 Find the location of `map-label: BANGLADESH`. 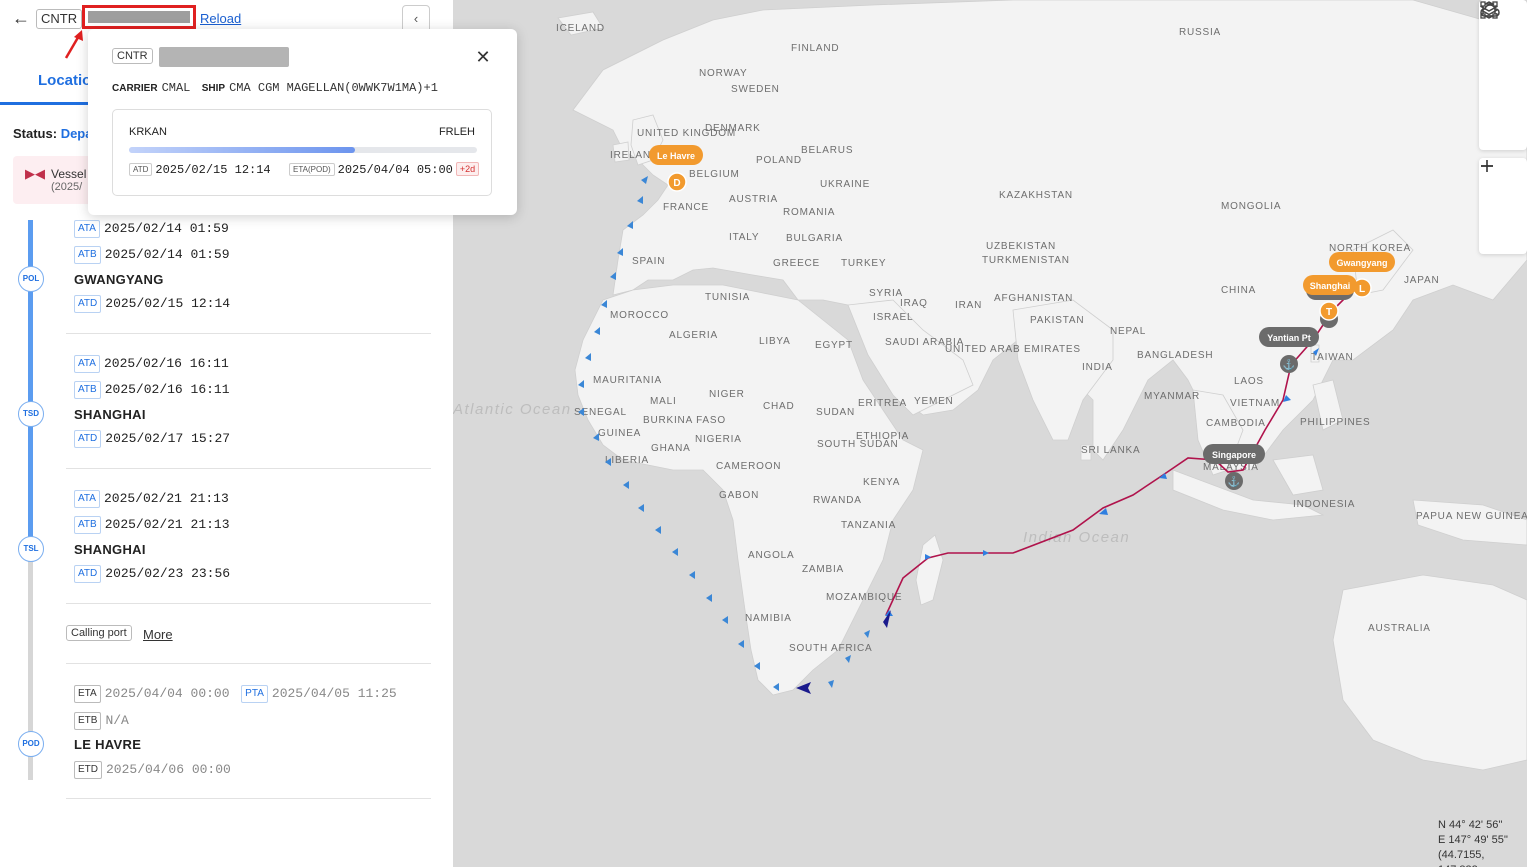

map-label: BANGLADESH is located at coordinates (1175, 355).